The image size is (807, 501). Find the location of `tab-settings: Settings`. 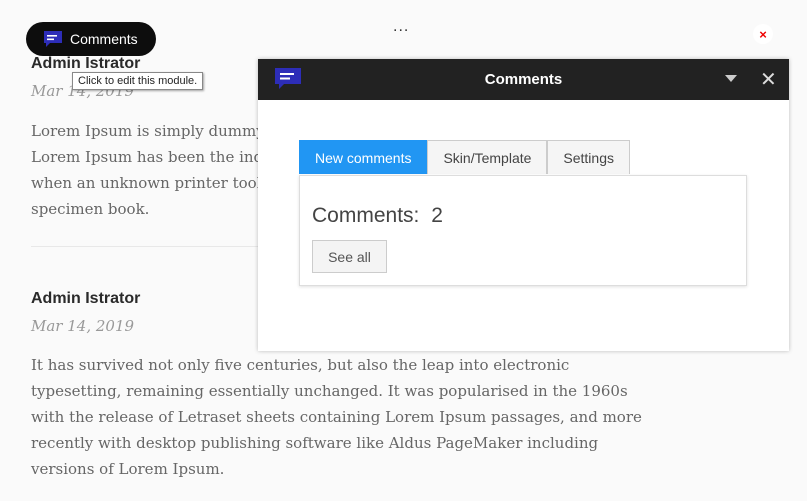

tab-settings: Settings is located at coordinates (588, 157).